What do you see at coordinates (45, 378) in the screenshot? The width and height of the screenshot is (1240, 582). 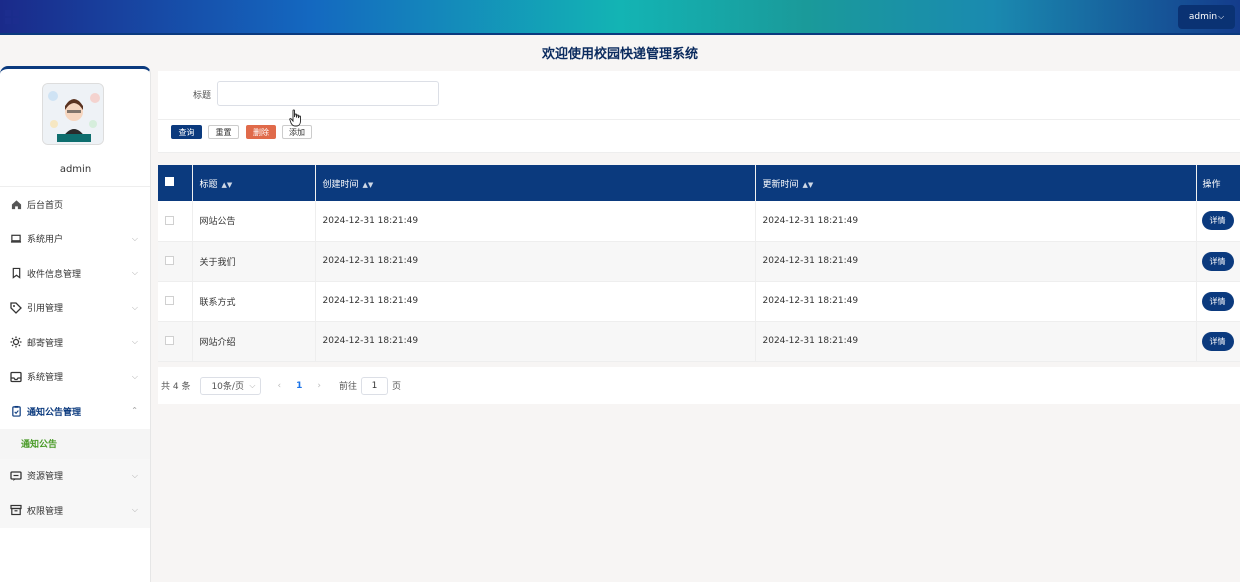 I see `sidebar-item-label: 系统管理` at bounding box center [45, 378].